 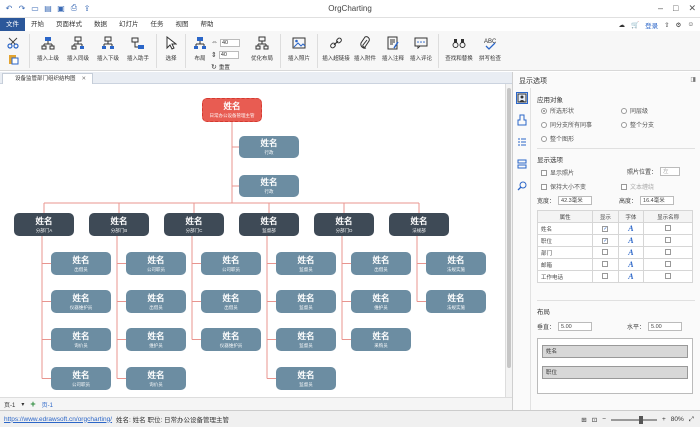 I want to click on page-tab: 页-1, so click(x=47, y=404).